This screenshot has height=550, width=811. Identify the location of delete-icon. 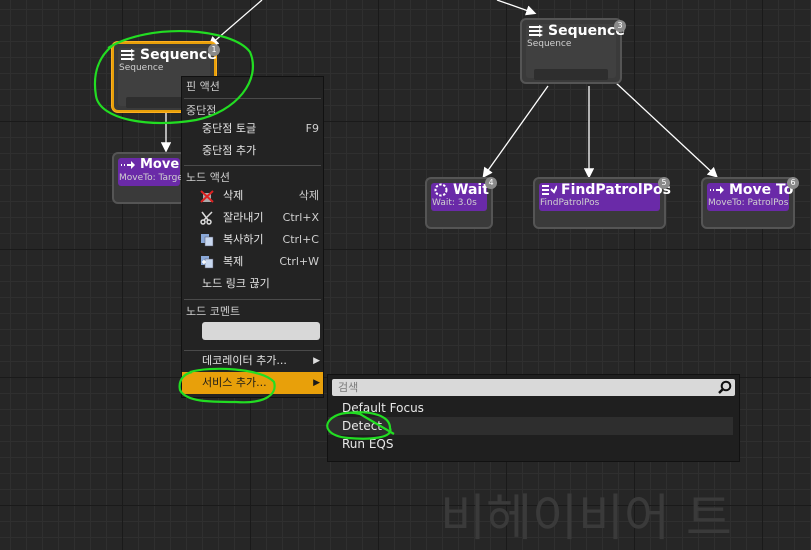
(207, 196).